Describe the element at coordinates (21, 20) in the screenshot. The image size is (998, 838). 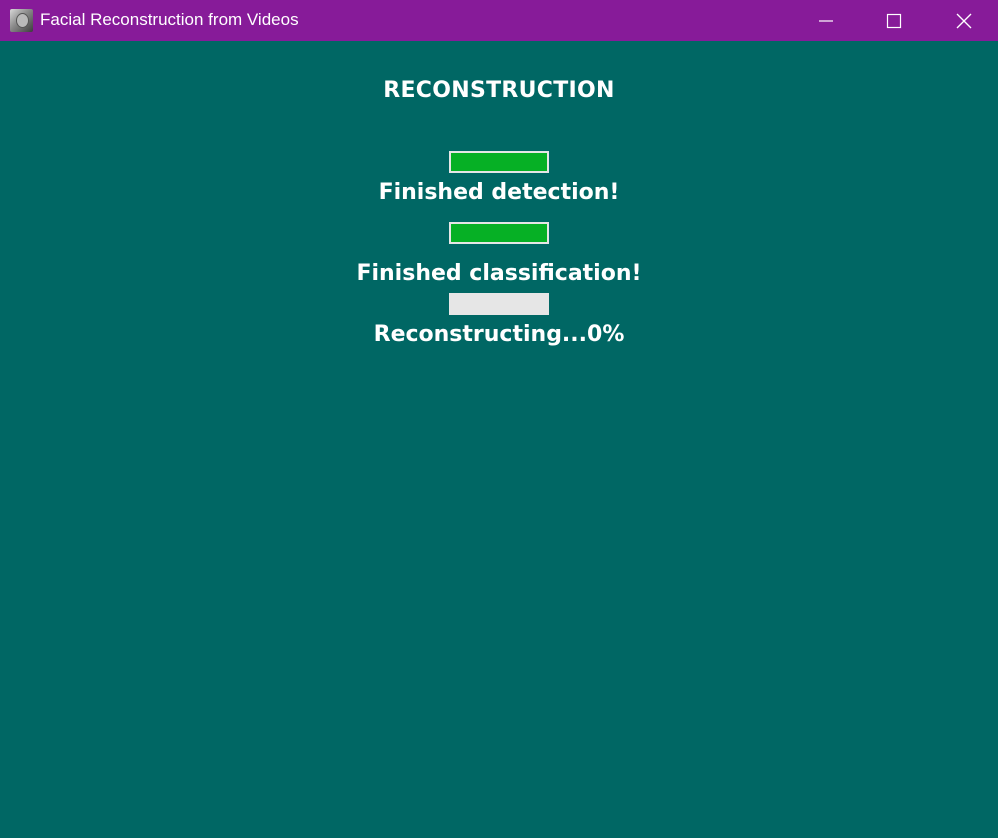
I see `app-face-icon` at that location.